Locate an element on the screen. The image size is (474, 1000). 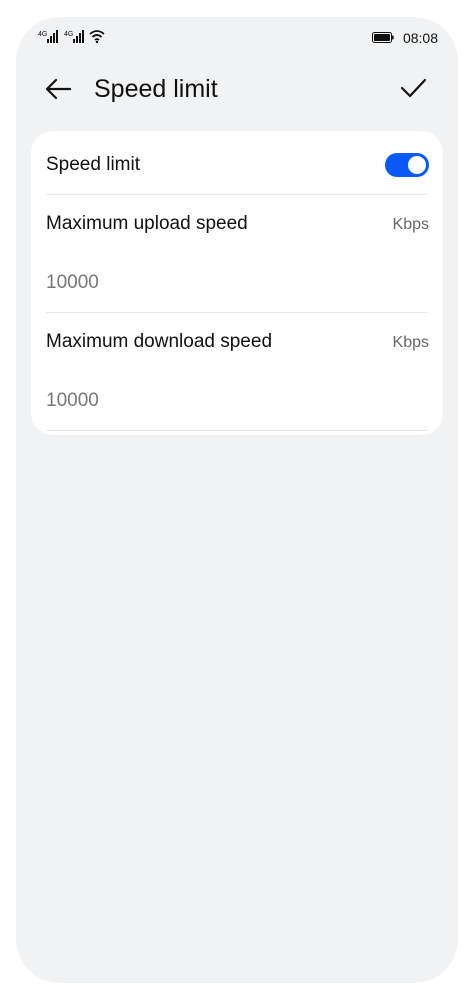
download-speed-input is located at coordinates (226, 401).